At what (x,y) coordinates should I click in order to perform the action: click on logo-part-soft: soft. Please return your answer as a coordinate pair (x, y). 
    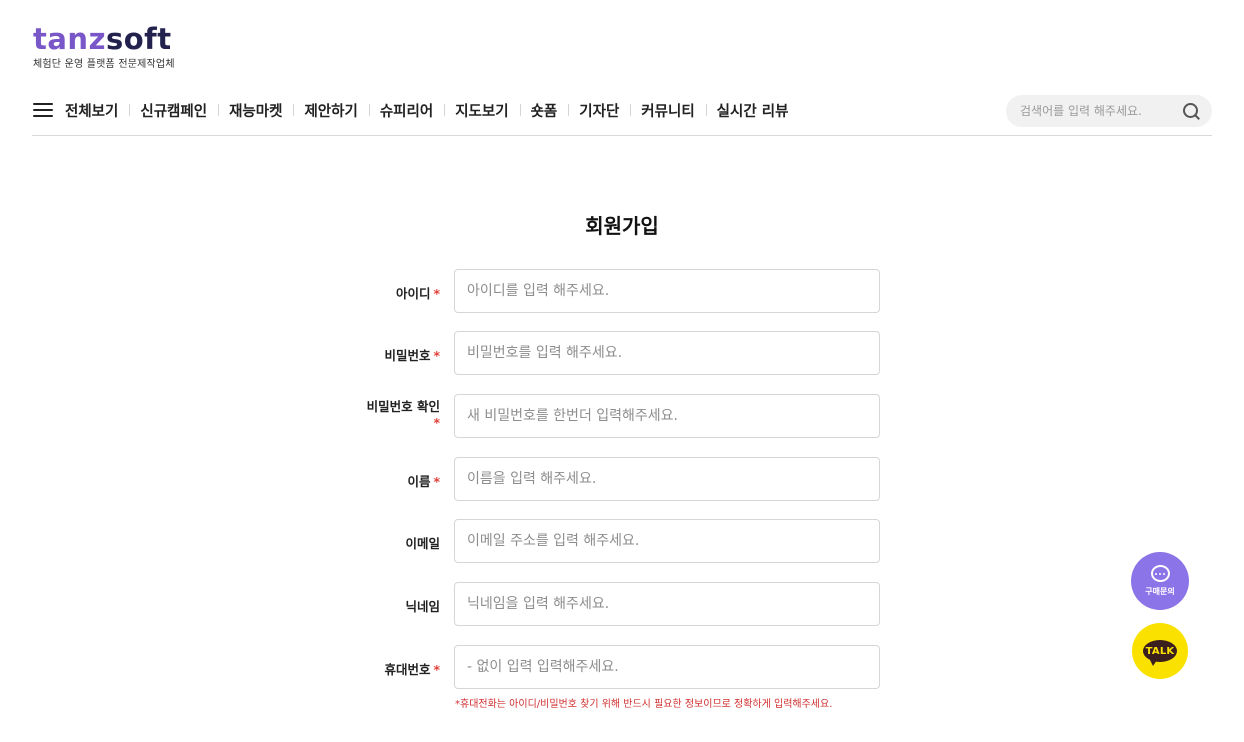
    Looking at the image, I should click on (138, 39).